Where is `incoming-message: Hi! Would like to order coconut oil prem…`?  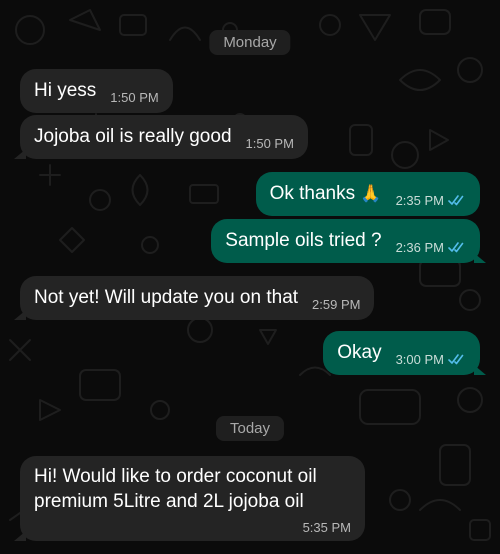
incoming-message: Hi! Would like to order coconut oil prem… is located at coordinates (189, 499).